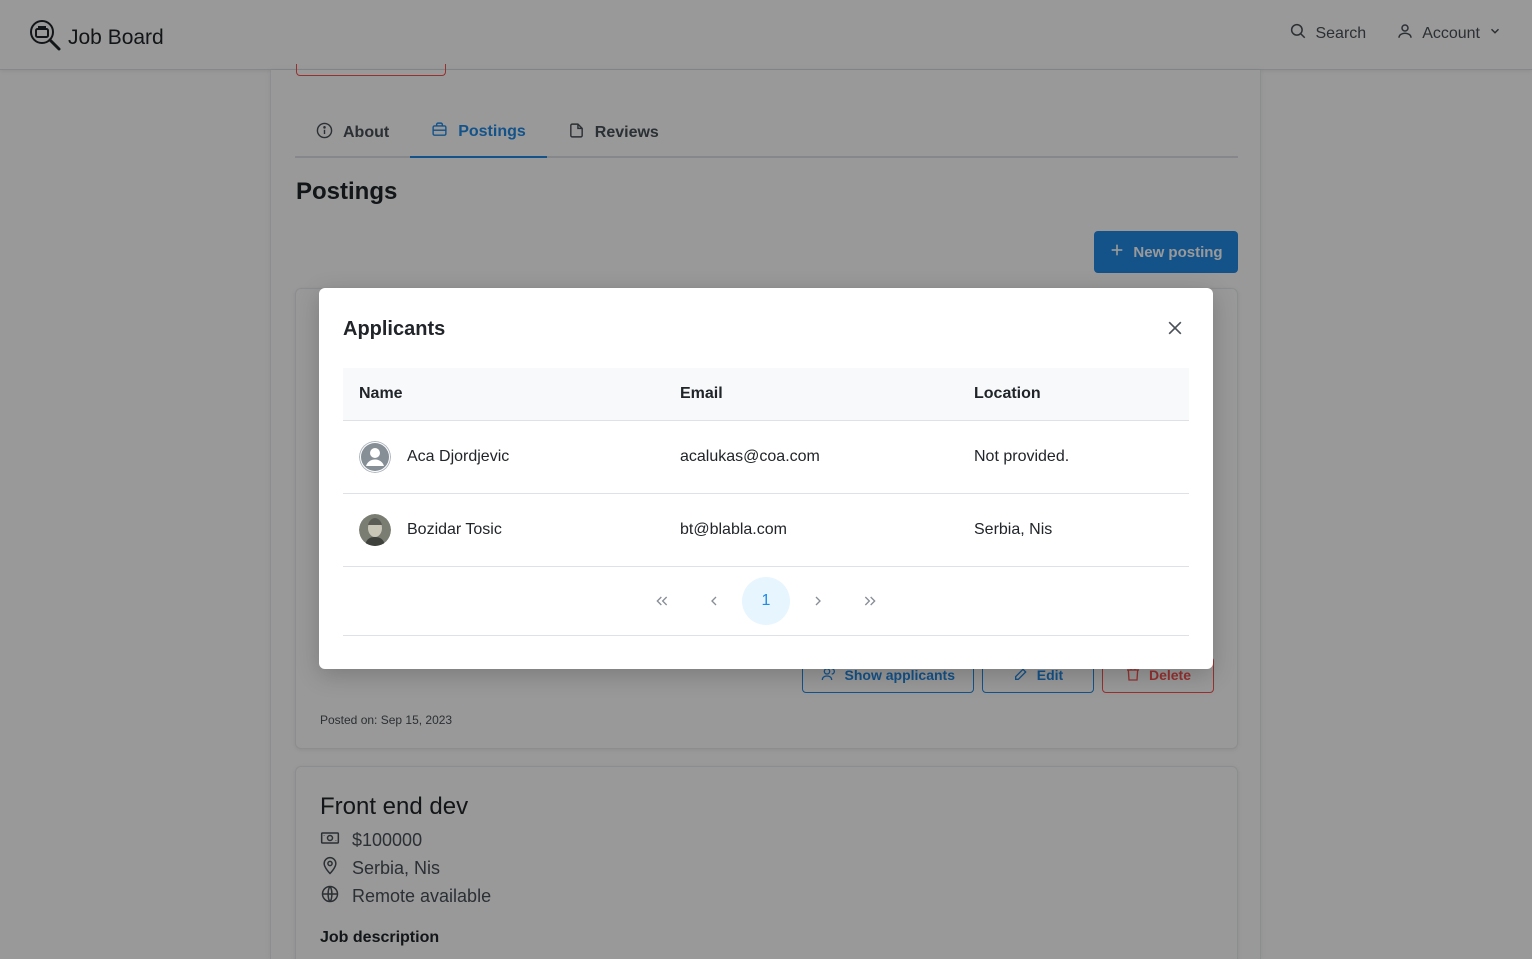 The image size is (1532, 959). What do you see at coordinates (714, 601) in the screenshot?
I see `previous-page-icon` at bounding box center [714, 601].